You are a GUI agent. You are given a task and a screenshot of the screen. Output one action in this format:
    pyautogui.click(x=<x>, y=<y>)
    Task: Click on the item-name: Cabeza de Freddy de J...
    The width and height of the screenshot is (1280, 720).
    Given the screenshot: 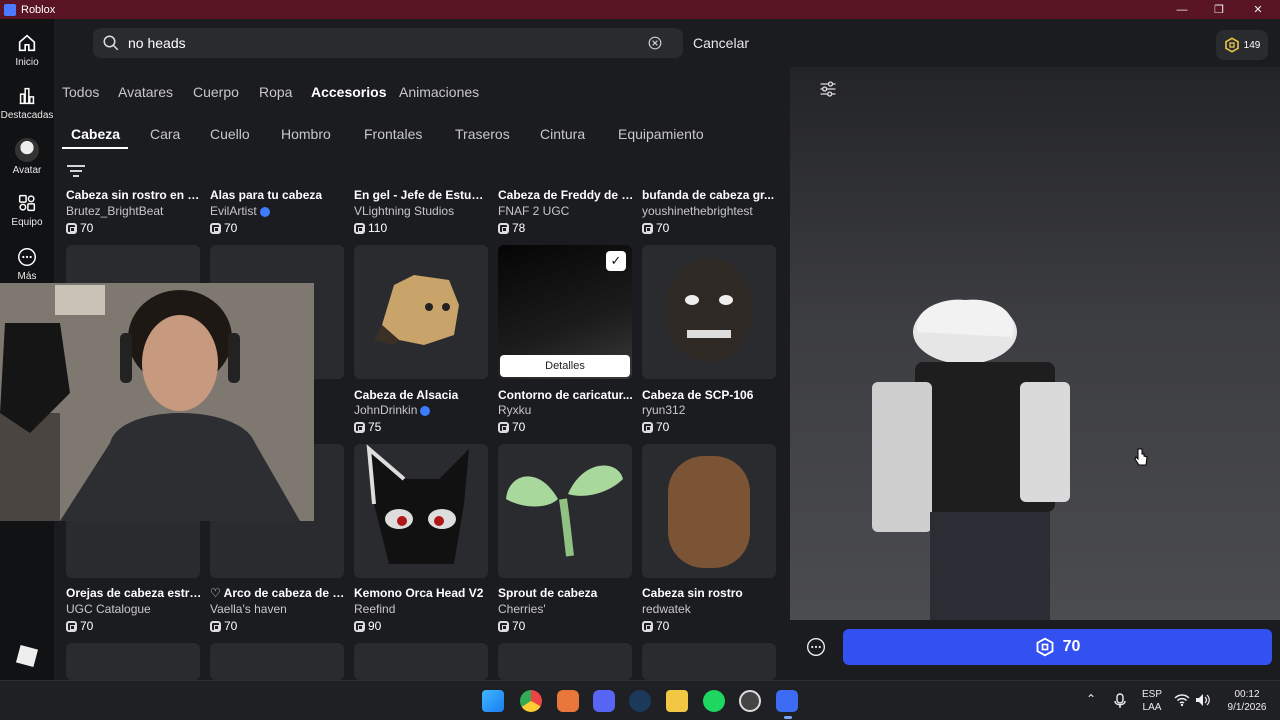 What is the action you would take?
    pyautogui.click(x=566, y=195)
    